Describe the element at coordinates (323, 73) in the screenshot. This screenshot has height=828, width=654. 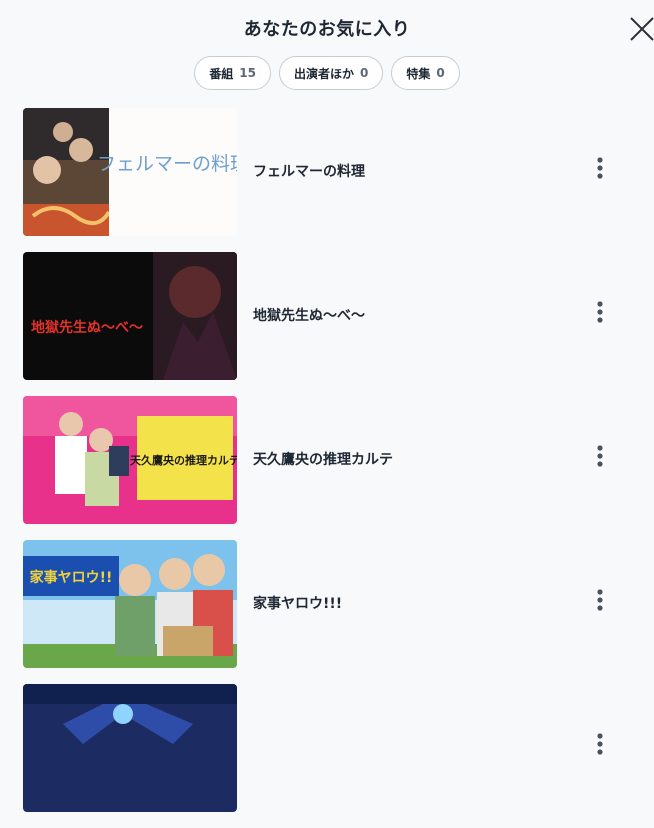
I see `tab-label: 出演者ほか` at that location.